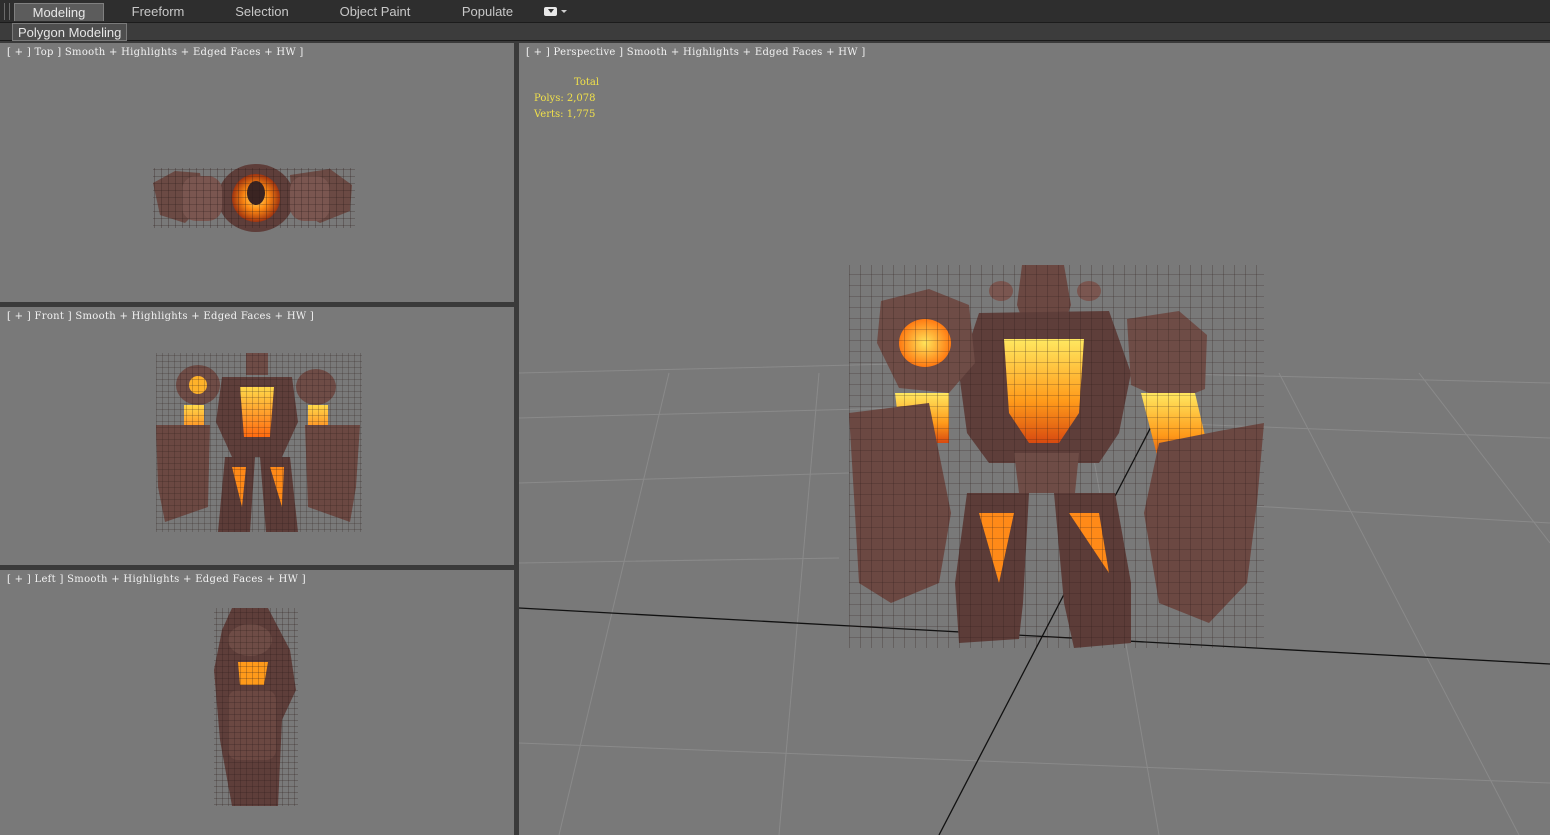 This screenshot has width=1550, height=835. I want to click on ribbon-panel-bar: Polygon Modeling, so click(775, 32).